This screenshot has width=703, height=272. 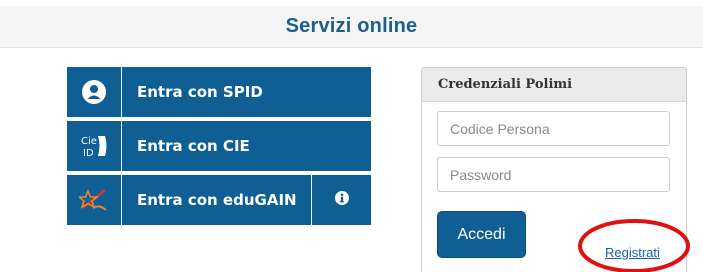 I want to click on credentials-title: Credenziali Polimi, so click(x=505, y=84).